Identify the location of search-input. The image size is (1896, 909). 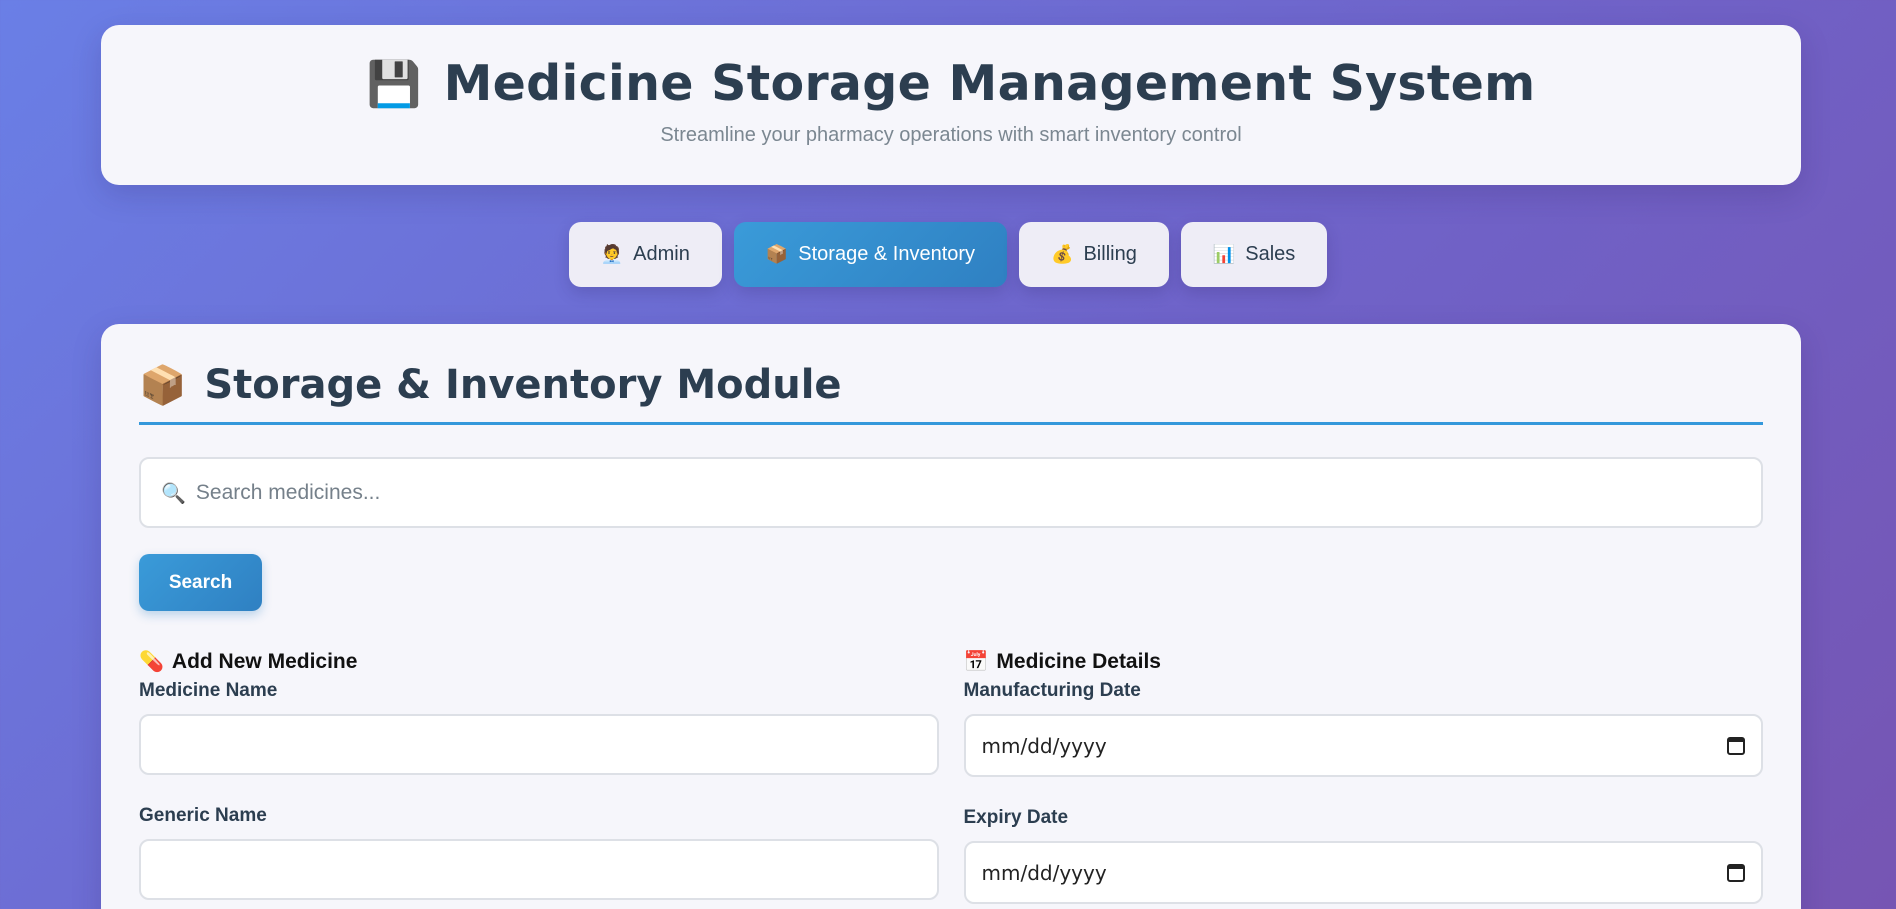
(968, 492).